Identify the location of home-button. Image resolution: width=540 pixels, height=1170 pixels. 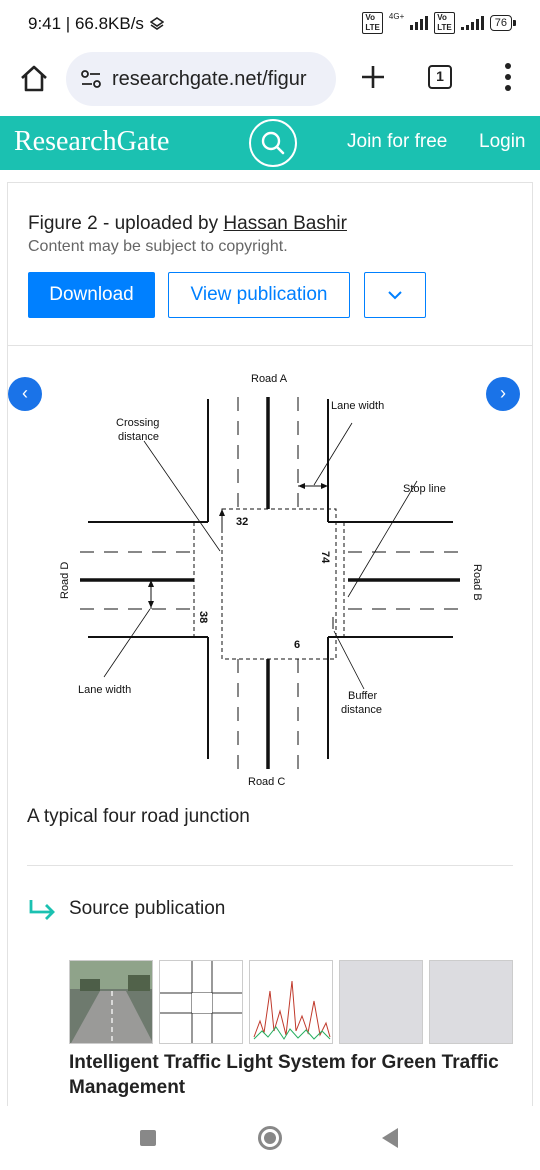
(270, 1138).